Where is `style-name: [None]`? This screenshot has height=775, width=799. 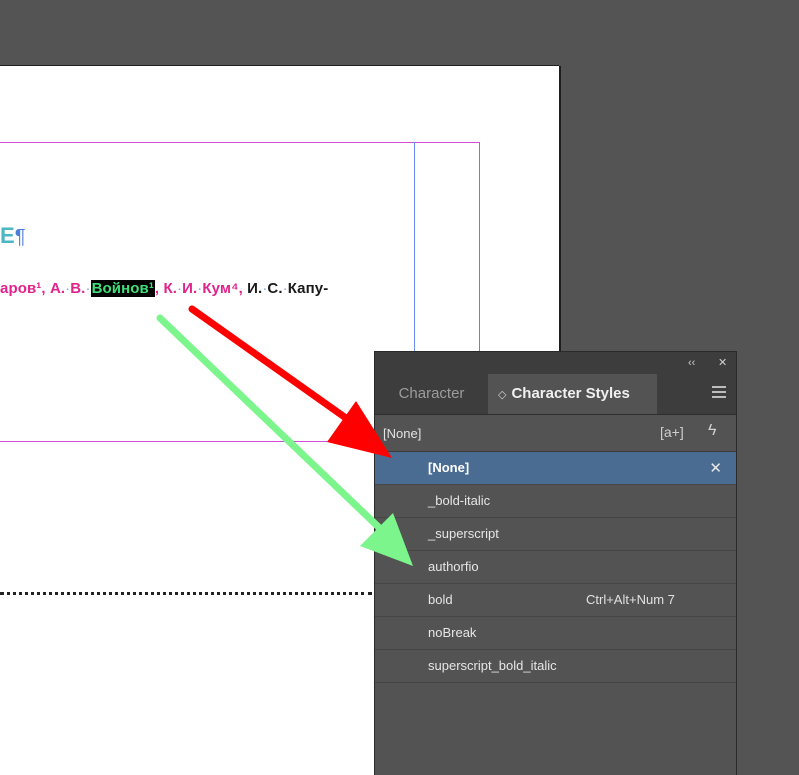
style-name: [None] is located at coordinates (449, 467).